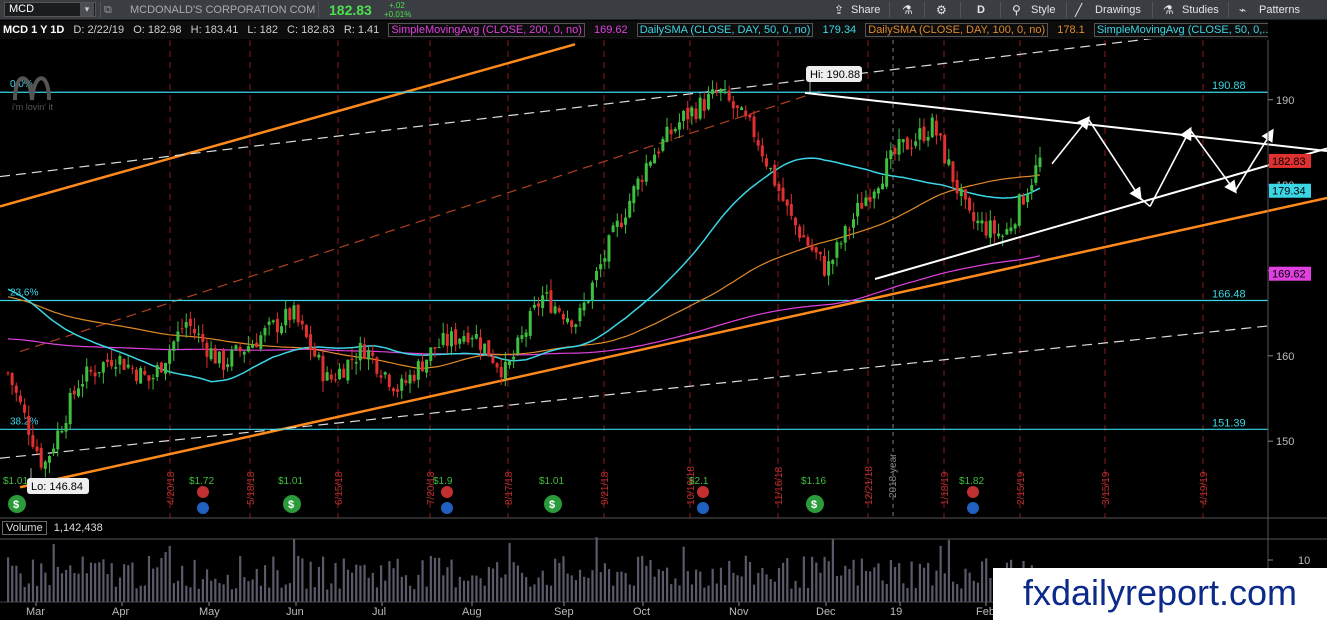  Describe the element at coordinates (1204, 488) in the screenshot. I see `event-date-label: 4/19/19` at that location.